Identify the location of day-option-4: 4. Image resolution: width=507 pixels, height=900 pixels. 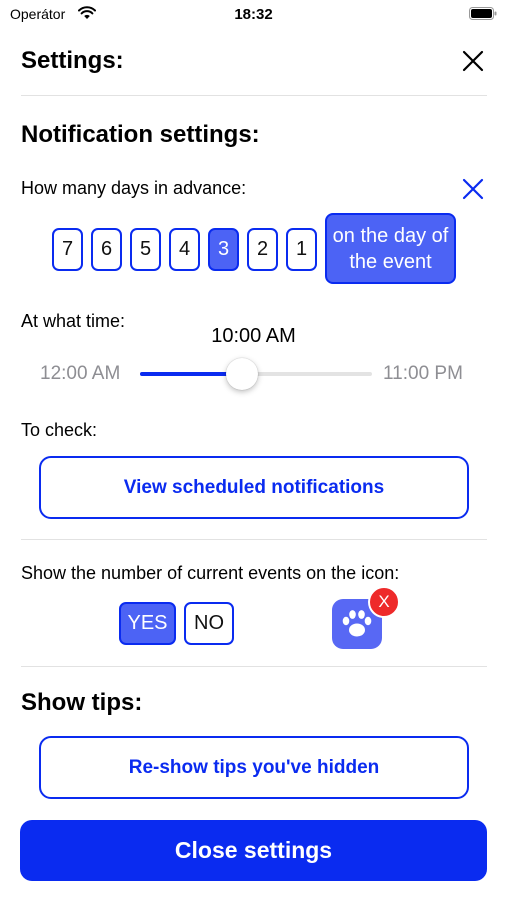
(184, 249).